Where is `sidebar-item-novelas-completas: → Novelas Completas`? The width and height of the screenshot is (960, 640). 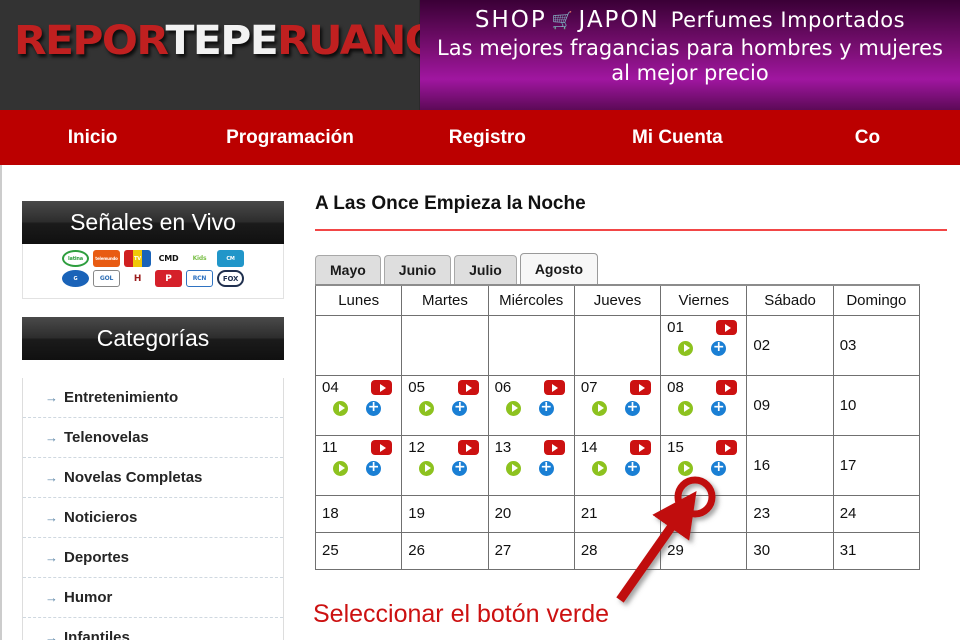
sidebar-item-novelas-completas: → Novelas Completas is located at coordinates (153, 478).